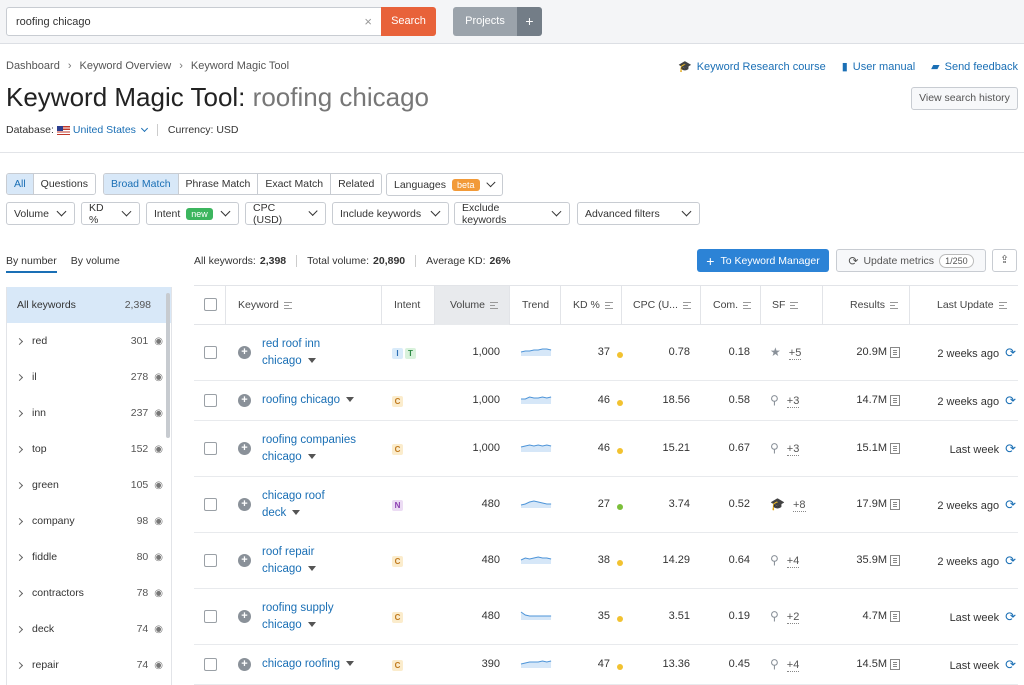  I want to click on results-cell: 17.9M, so click(867, 504).